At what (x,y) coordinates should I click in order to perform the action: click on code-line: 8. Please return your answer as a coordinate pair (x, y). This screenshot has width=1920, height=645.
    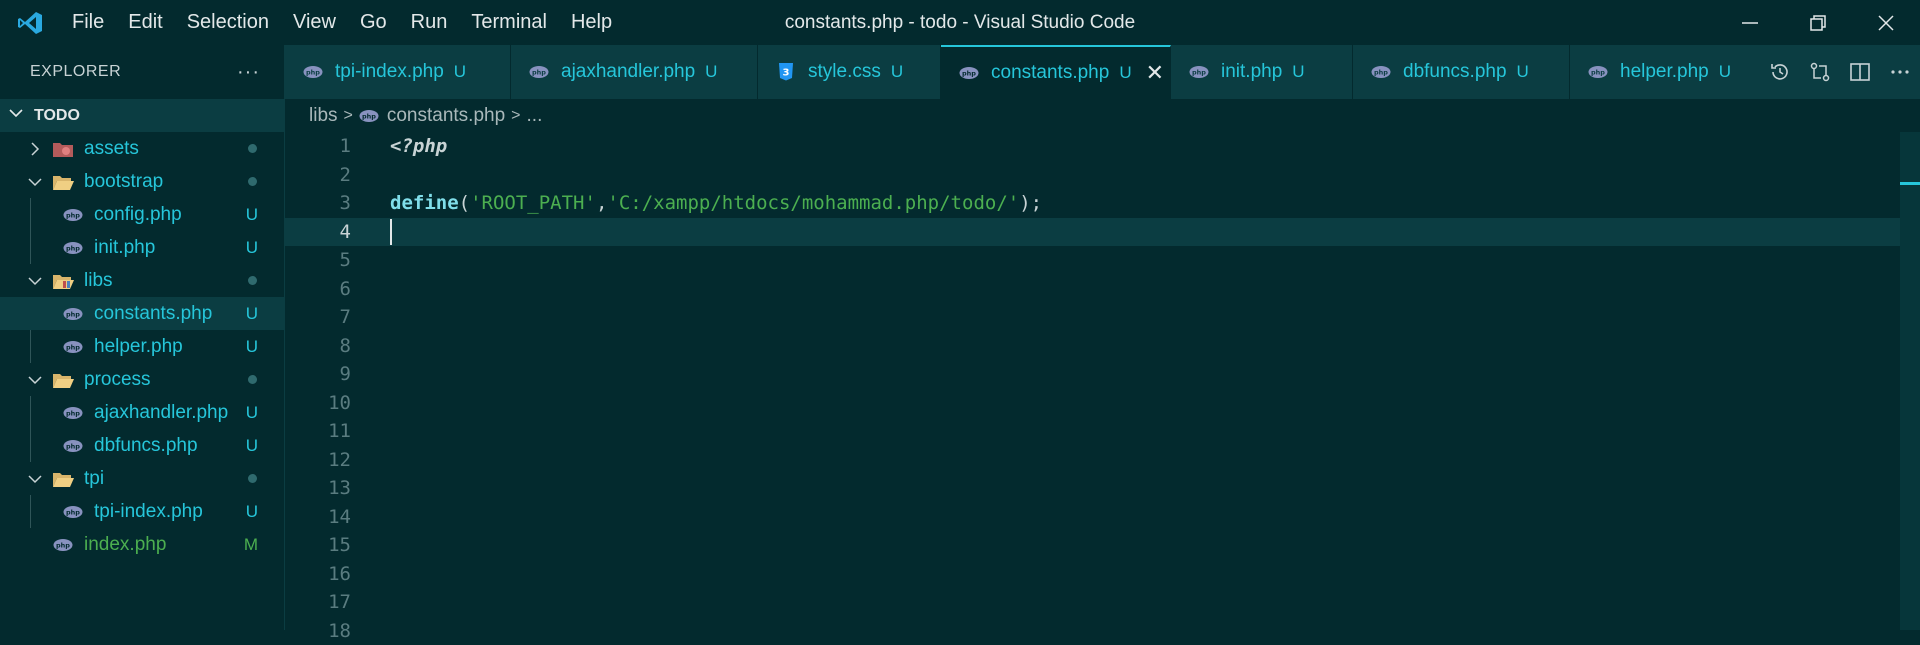
    Looking at the image, I should click on (1102, 346).